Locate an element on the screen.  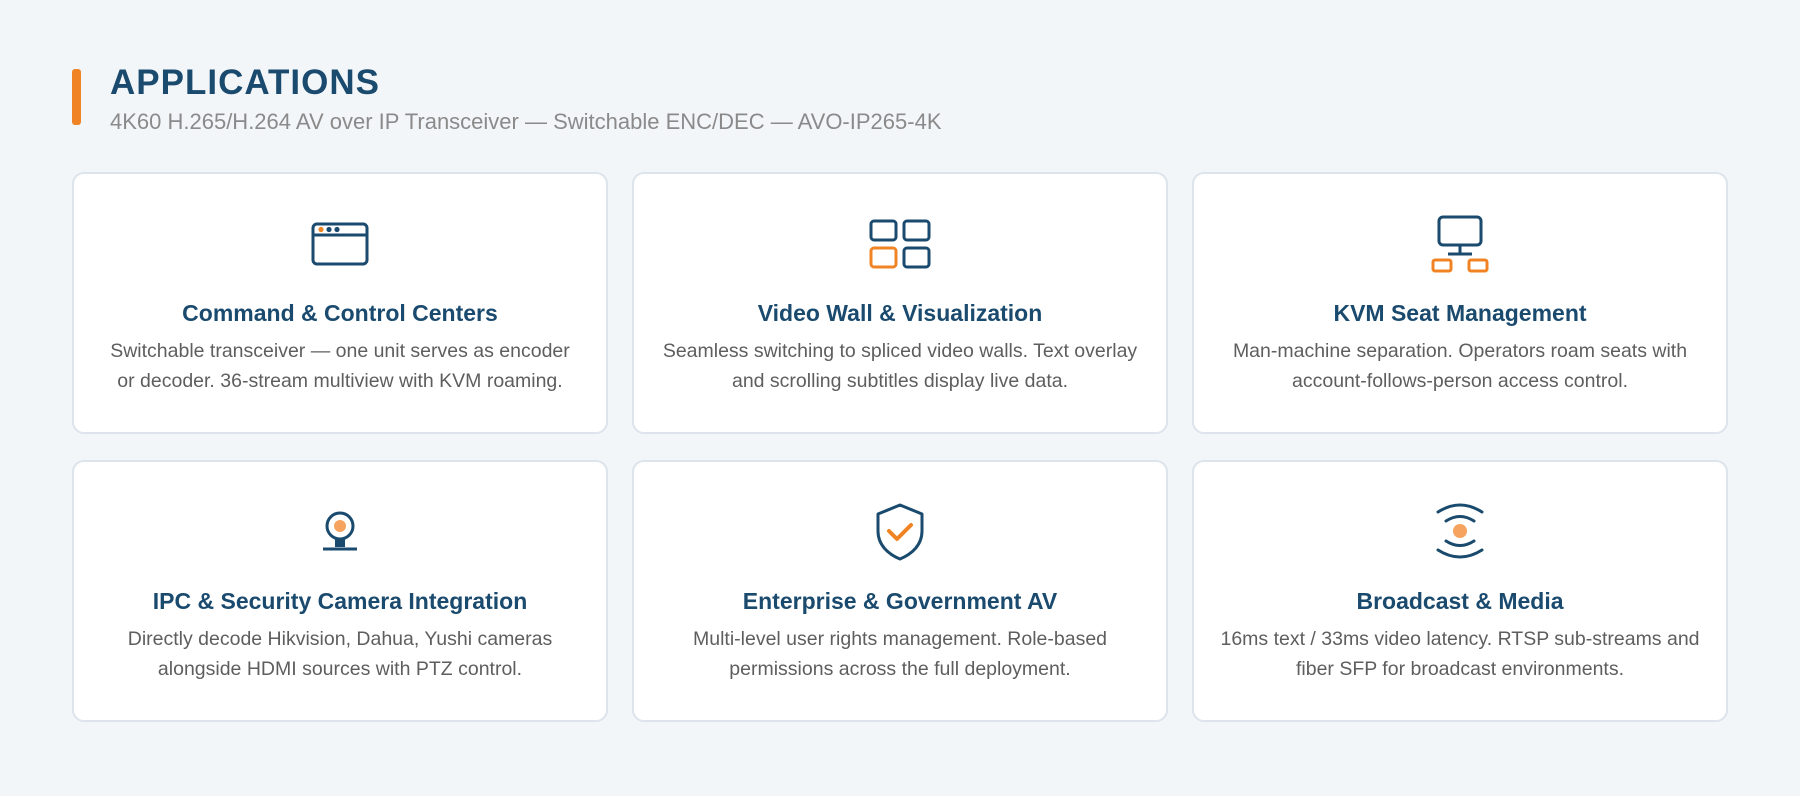
page-title: APPLICATIONS is located at coordinates (245, 82).